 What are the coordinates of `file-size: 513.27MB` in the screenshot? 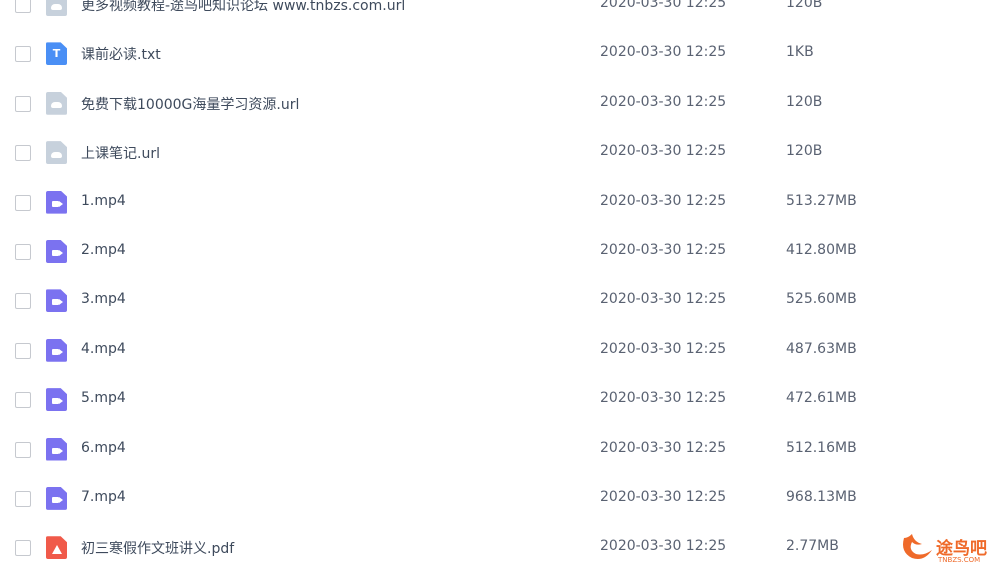 It's located at (821, 200).